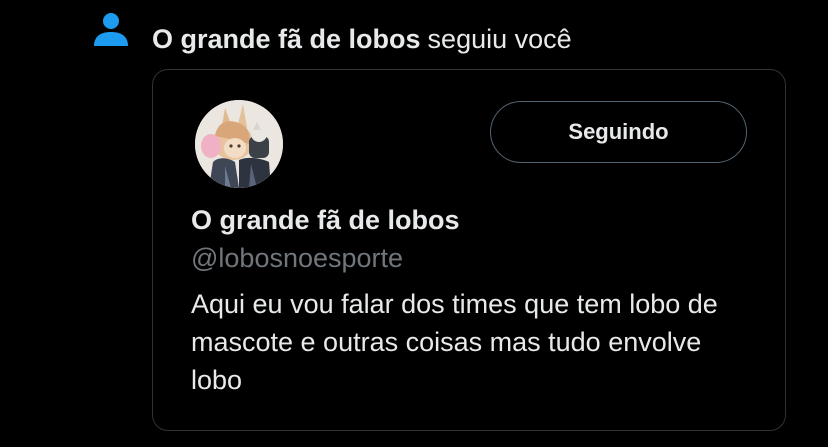  Describe the element at coordinates (286, 39) in the screenshot. I see `follower-name-link: O grande fã de lobos` at that location.